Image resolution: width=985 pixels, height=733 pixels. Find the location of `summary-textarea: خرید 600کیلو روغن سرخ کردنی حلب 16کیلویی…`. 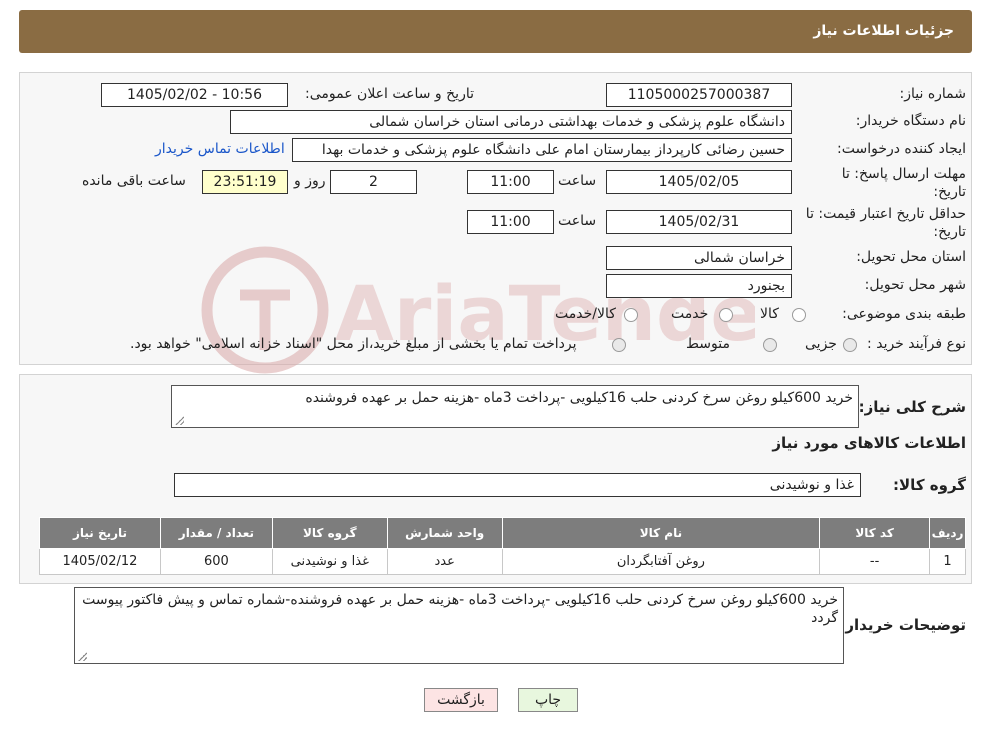

summary-textarea: خرید 600کیلو روغن سرخ کردنی حلب 16کیلویی… is located at coordinates (515, 406).